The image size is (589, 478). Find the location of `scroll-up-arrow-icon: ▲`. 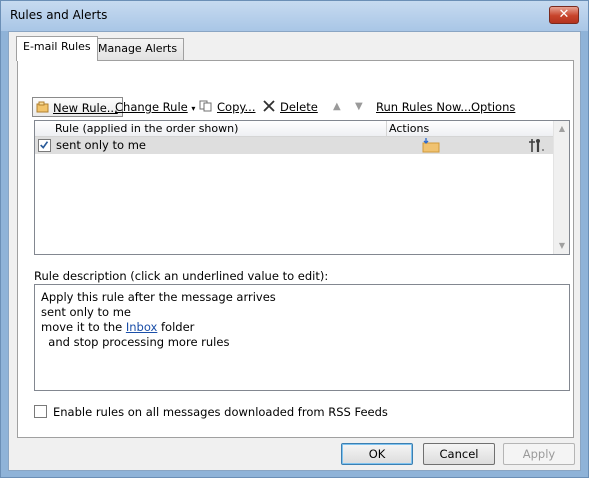

scroll-up-arrow-icon: ▲ is located at coordinates (562, 129).